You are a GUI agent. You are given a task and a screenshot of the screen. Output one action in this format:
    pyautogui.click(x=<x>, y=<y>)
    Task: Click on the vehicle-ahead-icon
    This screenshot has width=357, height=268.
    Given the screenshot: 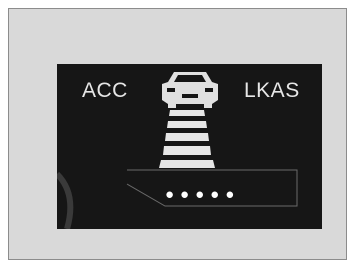 What is the action you would take?
    pyautogui.click(x=190, y=90)
    